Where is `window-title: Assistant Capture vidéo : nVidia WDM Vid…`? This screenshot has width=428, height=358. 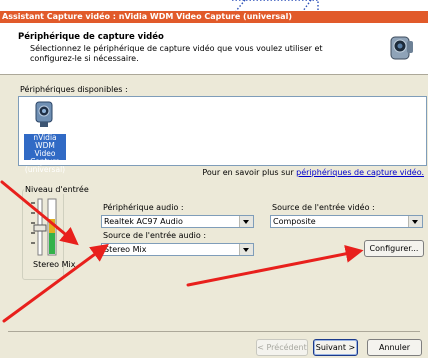 window-title: Assistant Capture vidéo : nVidia WDM Vid… is located at coordinates (147, 16).